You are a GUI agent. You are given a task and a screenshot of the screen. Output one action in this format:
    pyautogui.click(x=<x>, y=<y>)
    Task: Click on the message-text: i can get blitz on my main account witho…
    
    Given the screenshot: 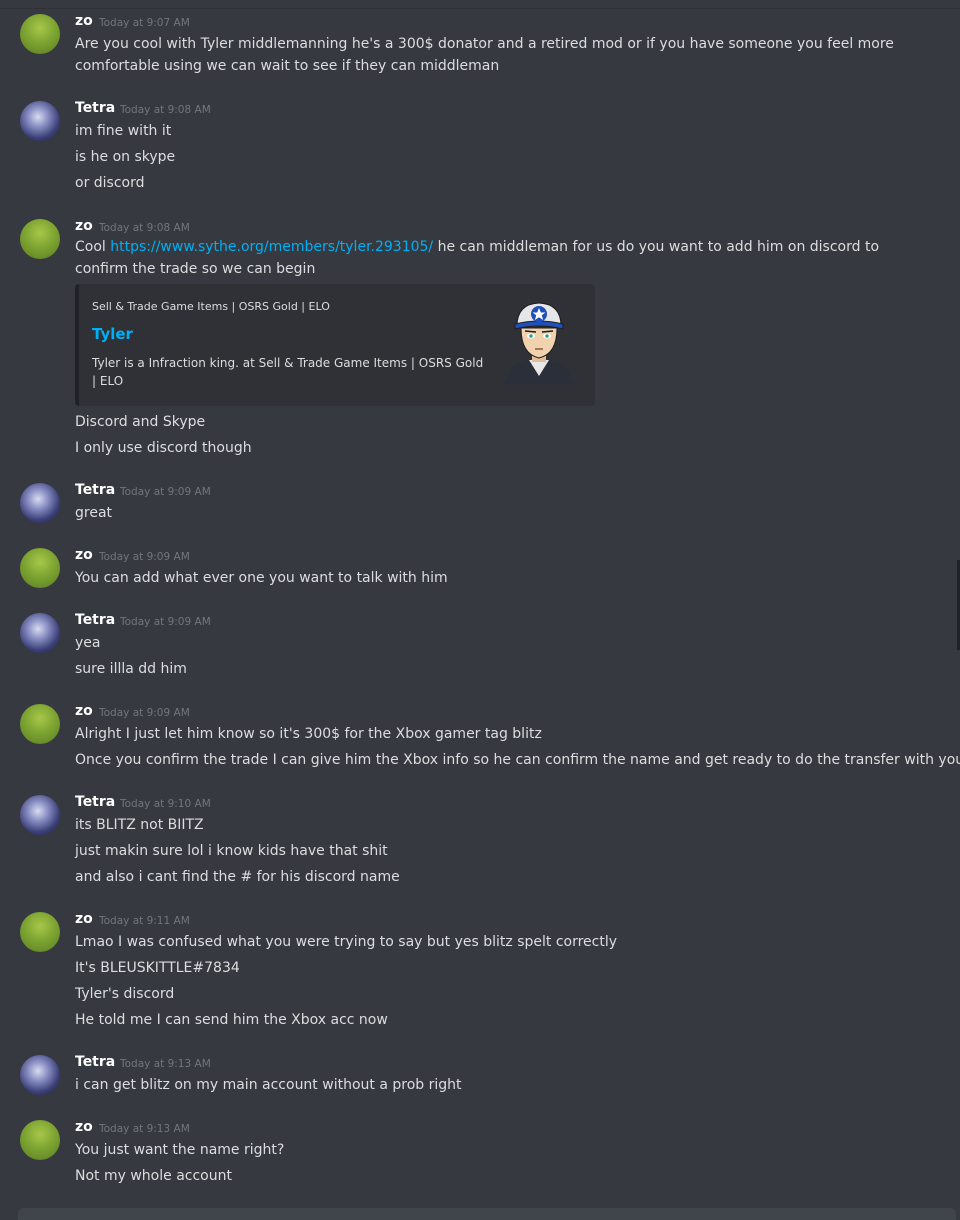 What is the action you would take?
    pyautogui.click(x=268, y=1085)
    